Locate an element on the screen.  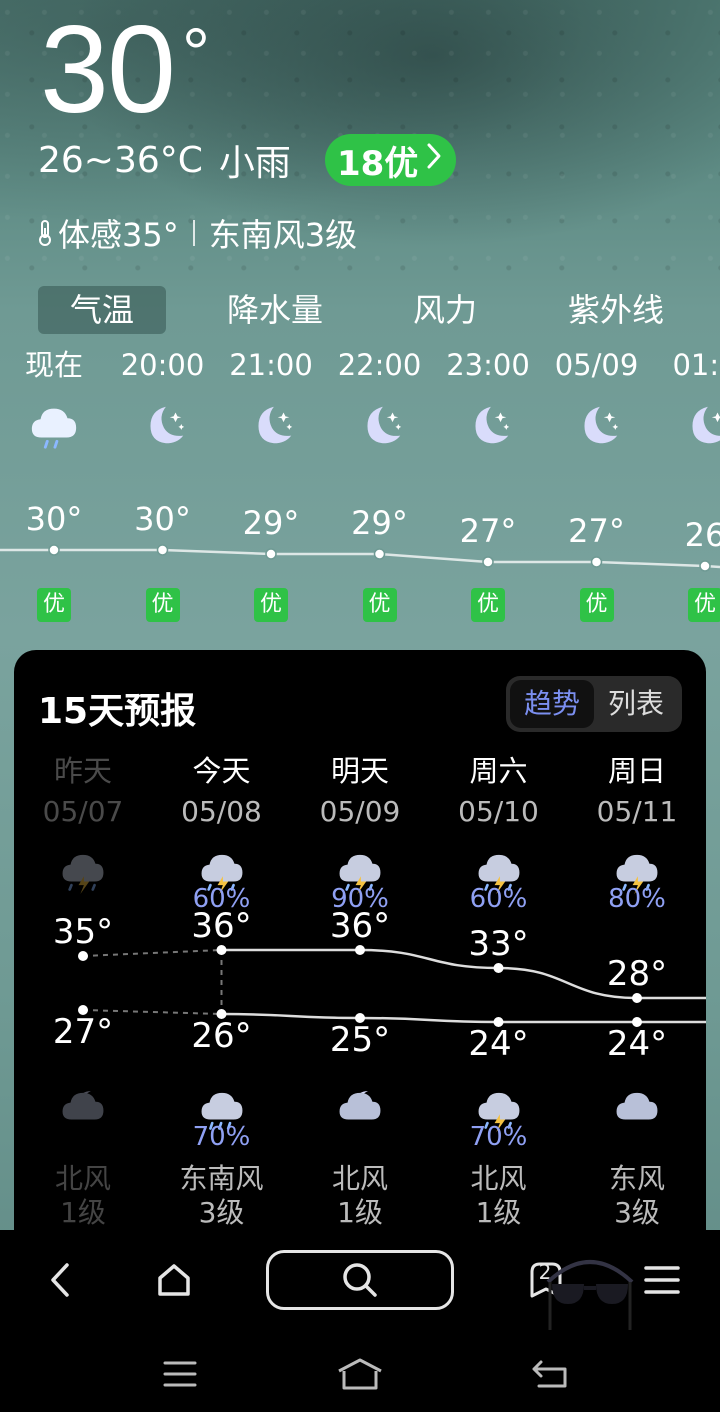
cloud-icon is located at coordinates (637, 1108).